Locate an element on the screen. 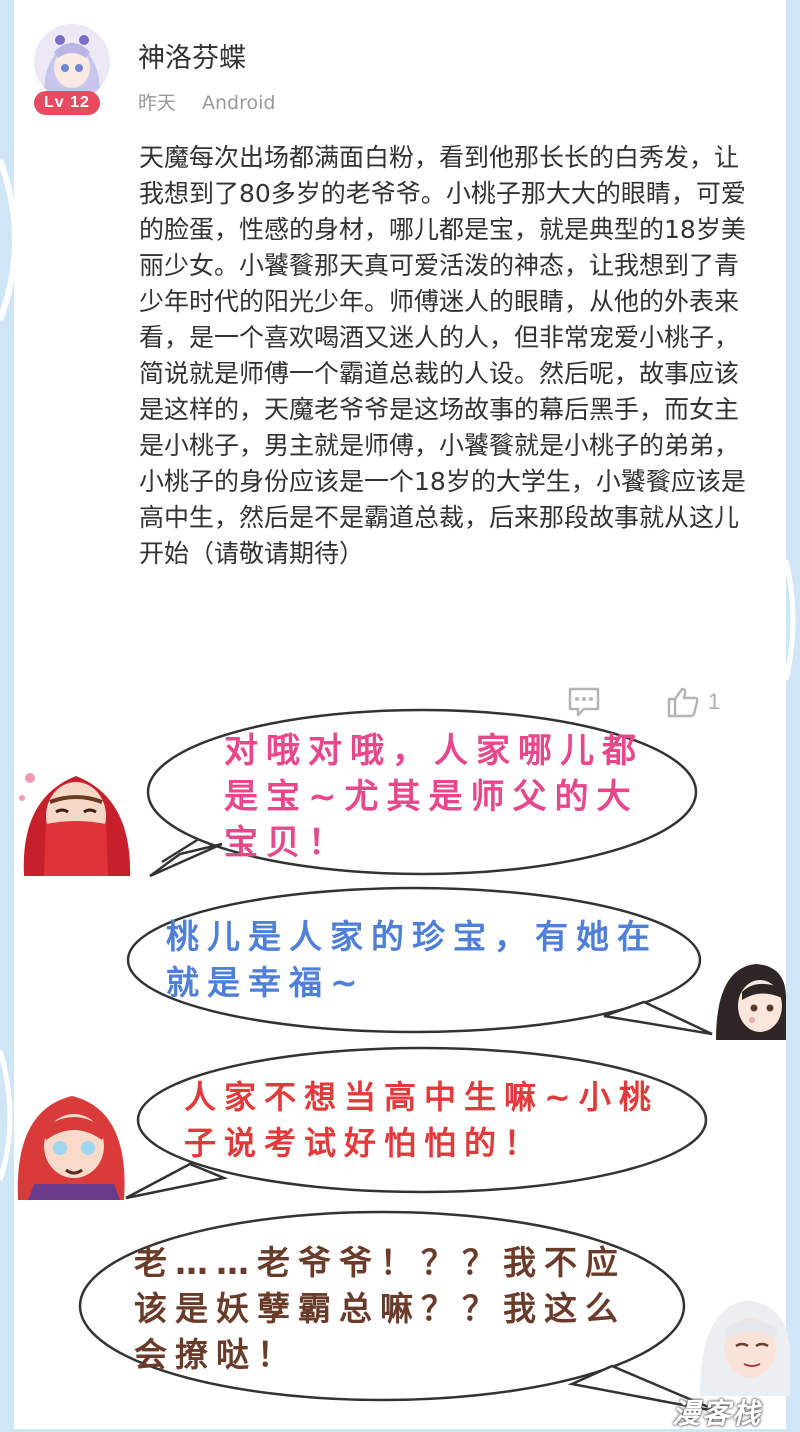 The height and width of the screenshot is (1432, 800). character-white-haired-man is located at coordinates (745, 1346).